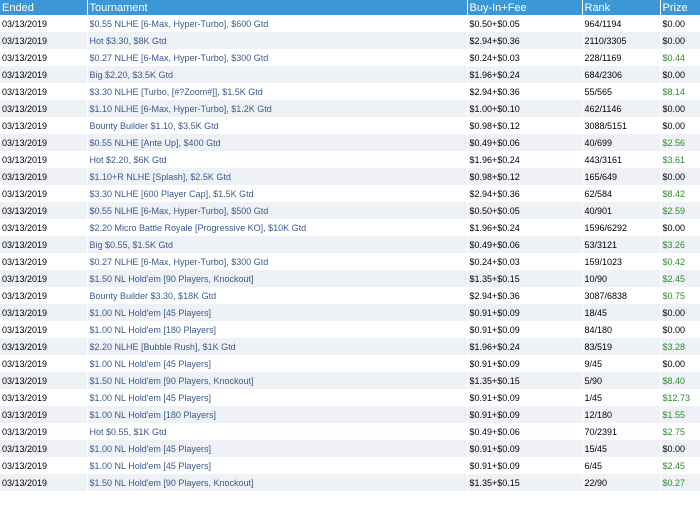 This screenshot has height=519, width=700. What do you see at coordinates (277, 7) in the screenshot?
I see `column-header-tournament: Tournament` at bounding box center [277, 7].